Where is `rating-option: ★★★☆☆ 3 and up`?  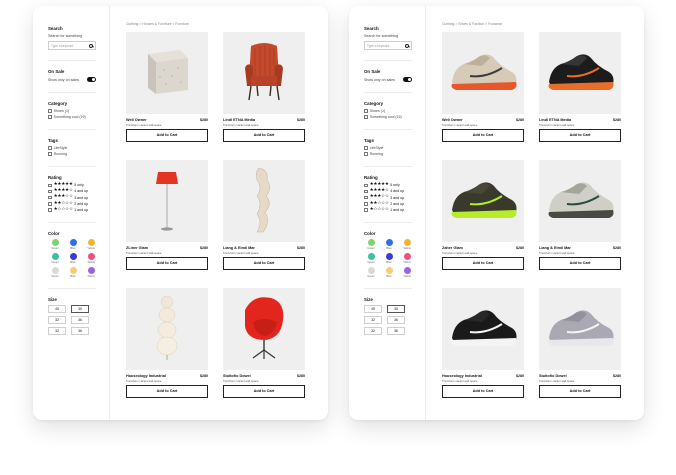
rating-option: ★★★☆☆ 3 and up is located at coordinates (394, 197).